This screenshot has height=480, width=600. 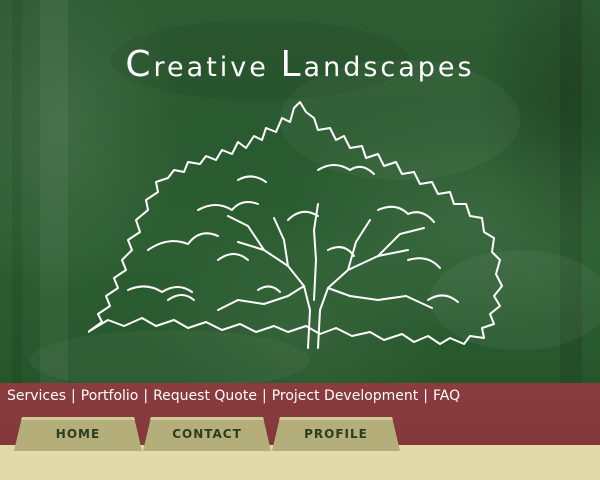 What do you see at coordinates (205, 396) in the screenshot?
I see `nav-link-request-quote: Request Quote` at bounding box center [205, 396].